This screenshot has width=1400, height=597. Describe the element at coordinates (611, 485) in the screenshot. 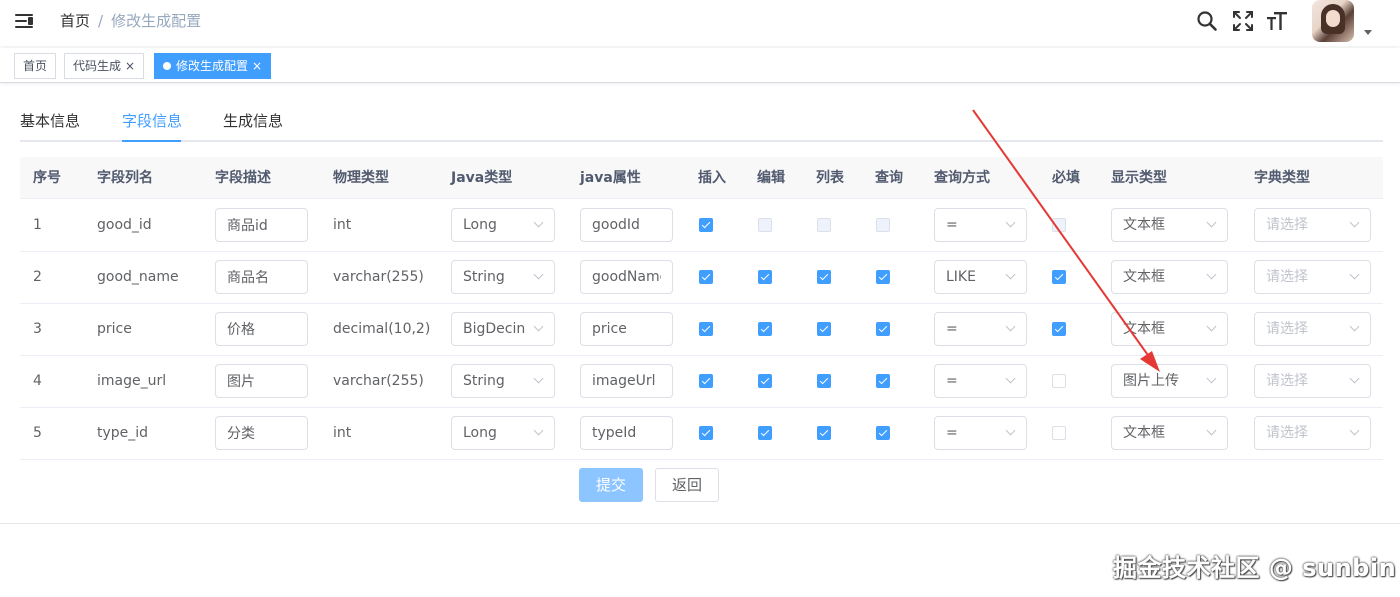

I see `submit-button: 提交` at that location.